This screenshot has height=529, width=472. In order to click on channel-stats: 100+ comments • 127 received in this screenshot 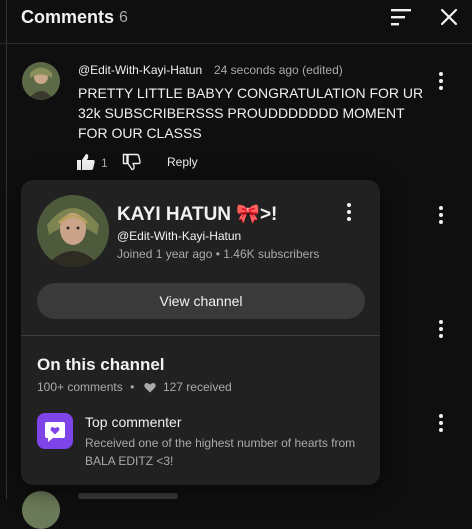, I will do `click(134, 387)`.